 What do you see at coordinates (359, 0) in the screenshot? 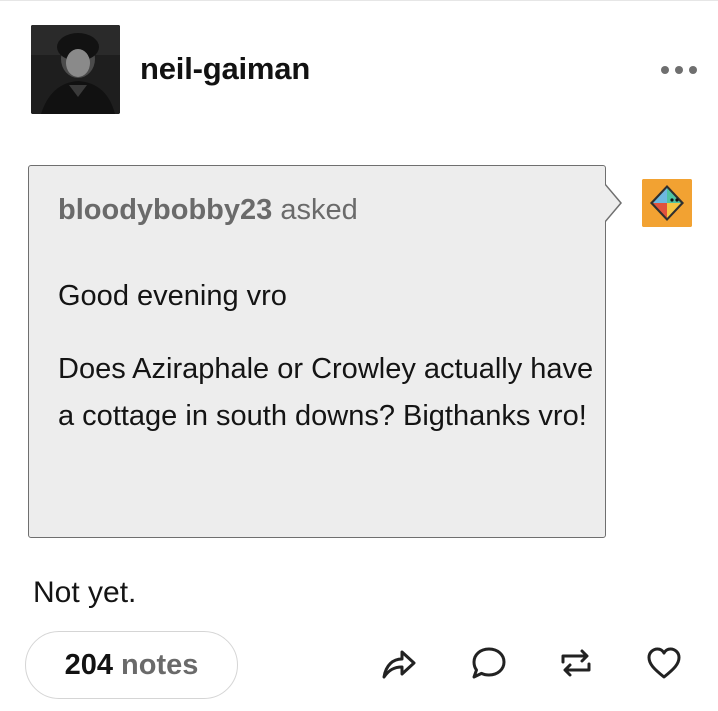
I see `top-divider` at bounding box center [359, 0].